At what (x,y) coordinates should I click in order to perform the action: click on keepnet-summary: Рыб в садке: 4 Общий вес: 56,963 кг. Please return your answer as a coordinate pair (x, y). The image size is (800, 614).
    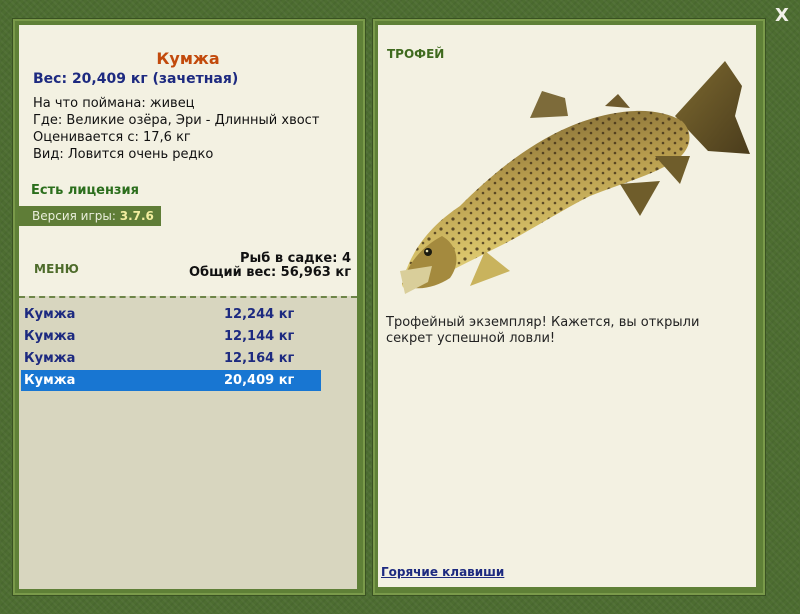
    Looking at the image, I should click on (270, 266).